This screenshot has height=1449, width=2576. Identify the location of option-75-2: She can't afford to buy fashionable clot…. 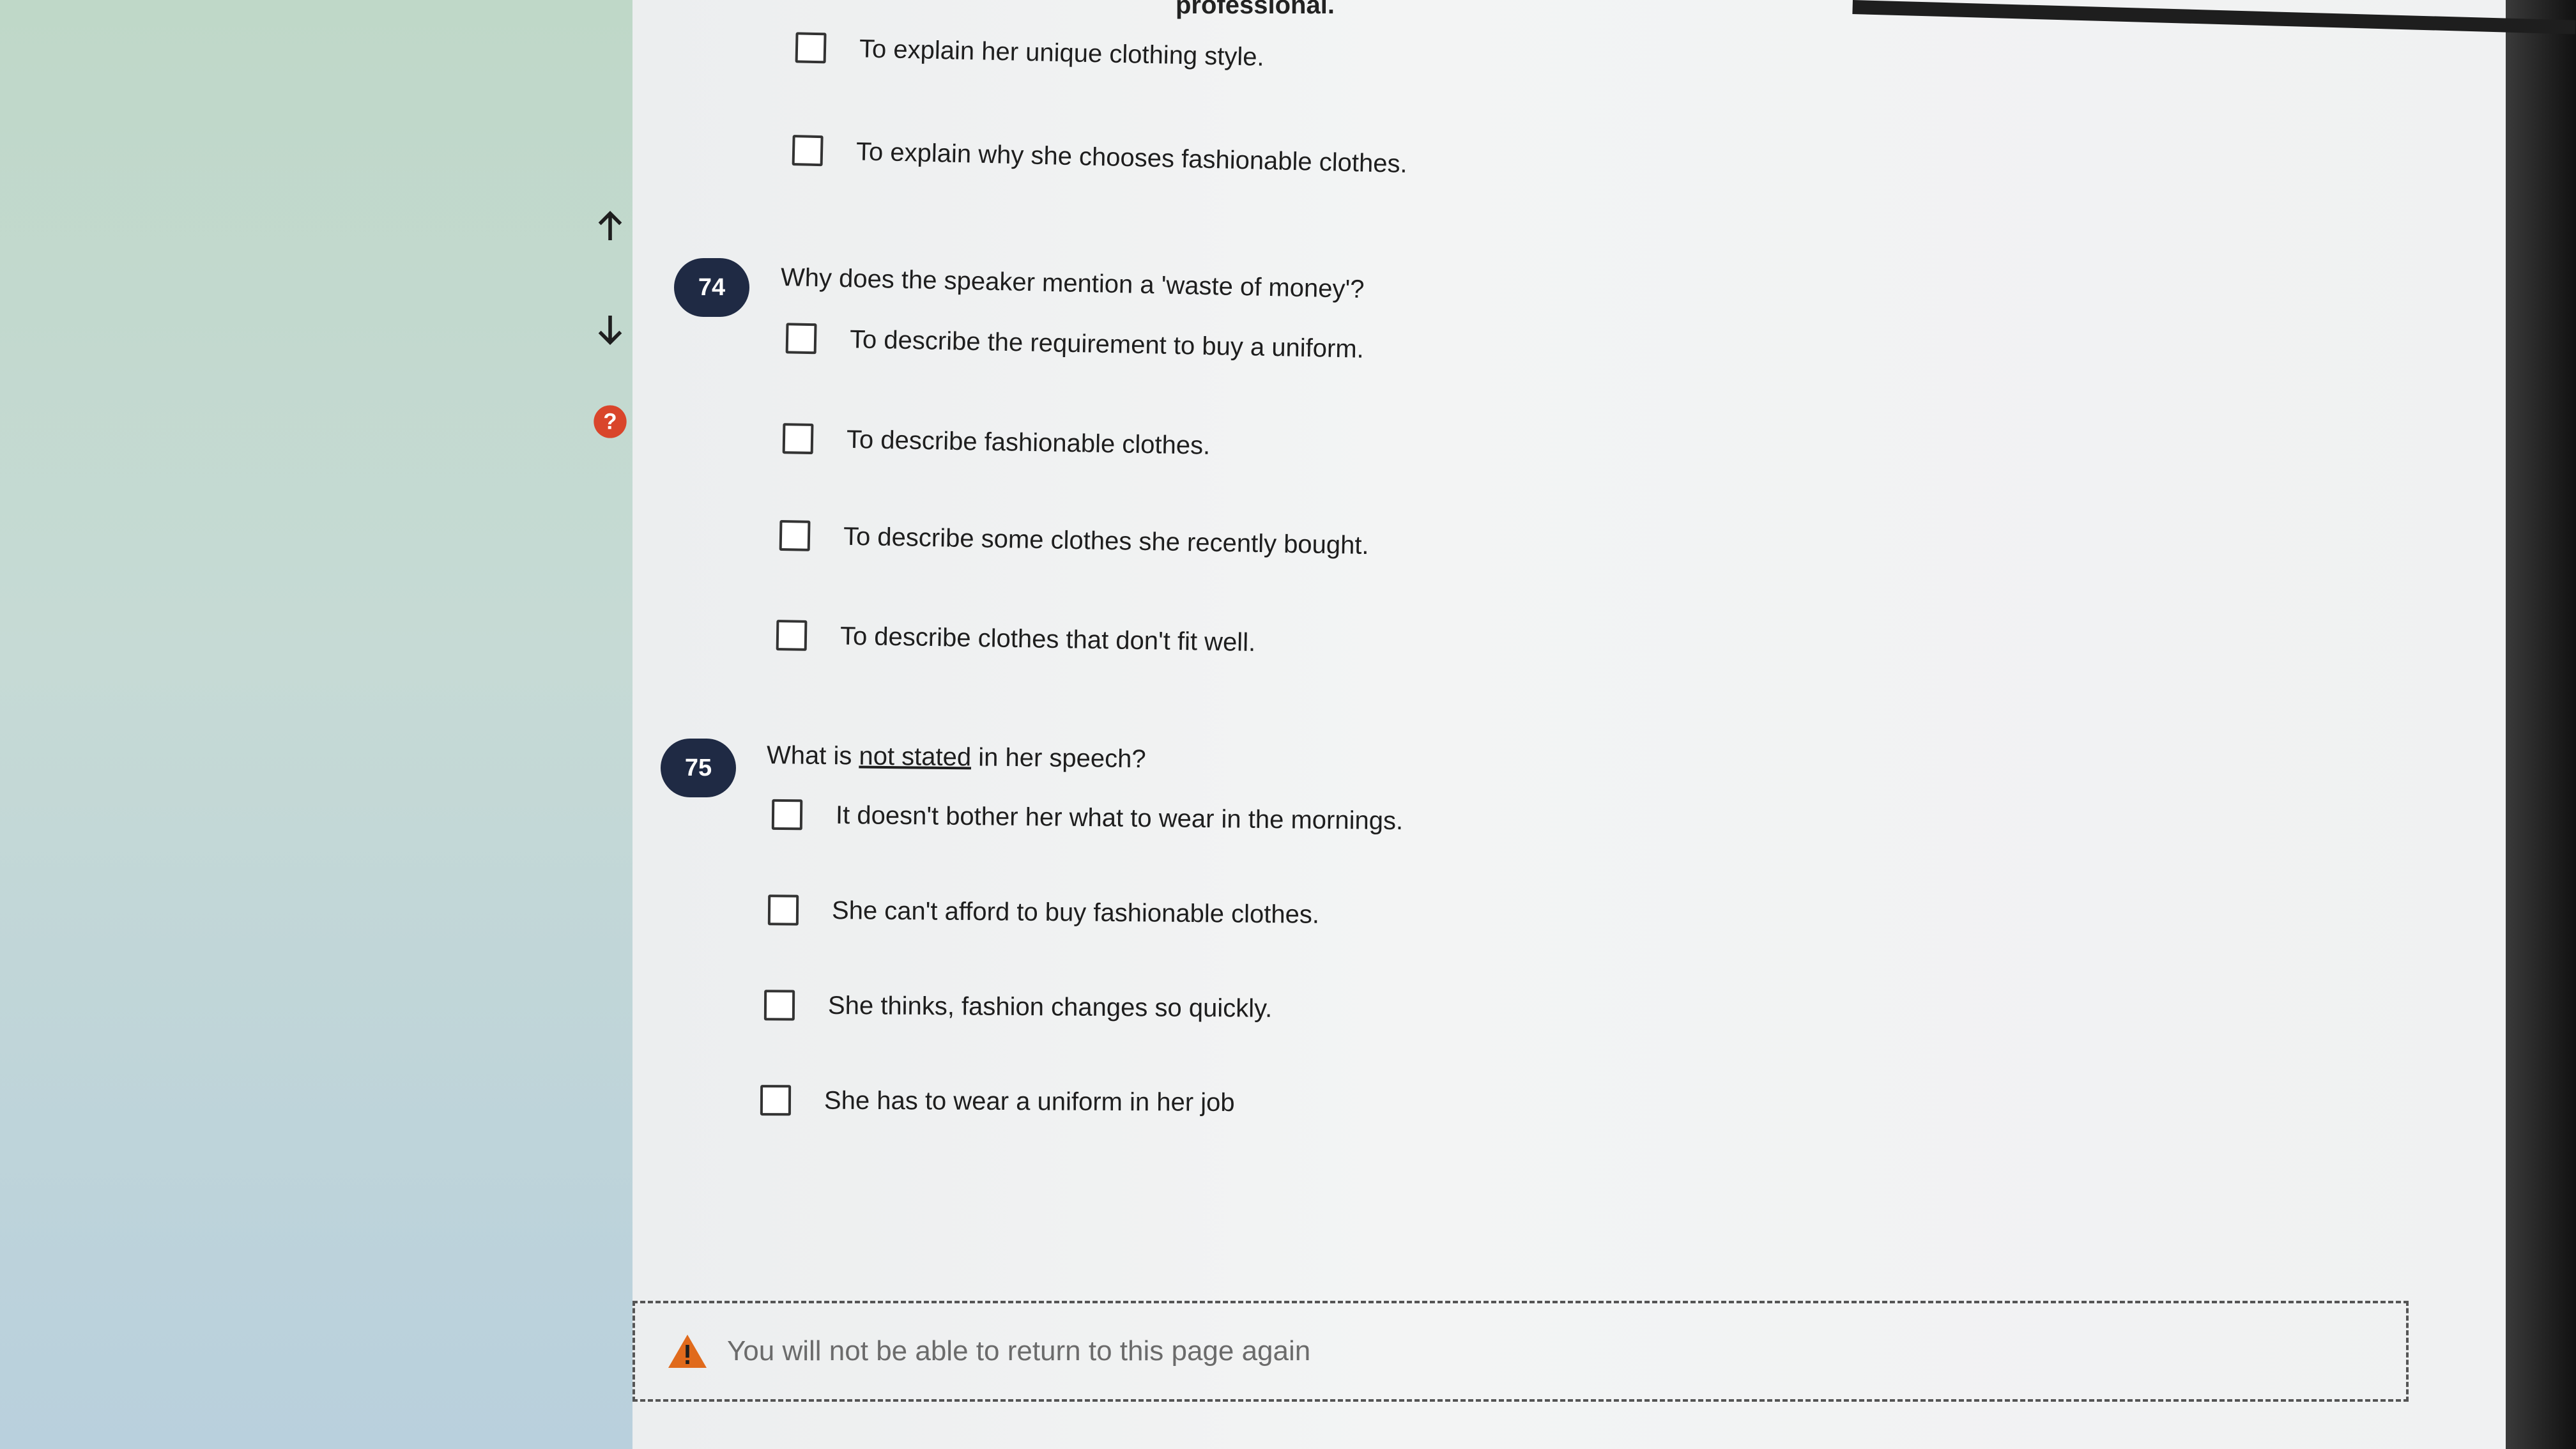
(1043, 912).